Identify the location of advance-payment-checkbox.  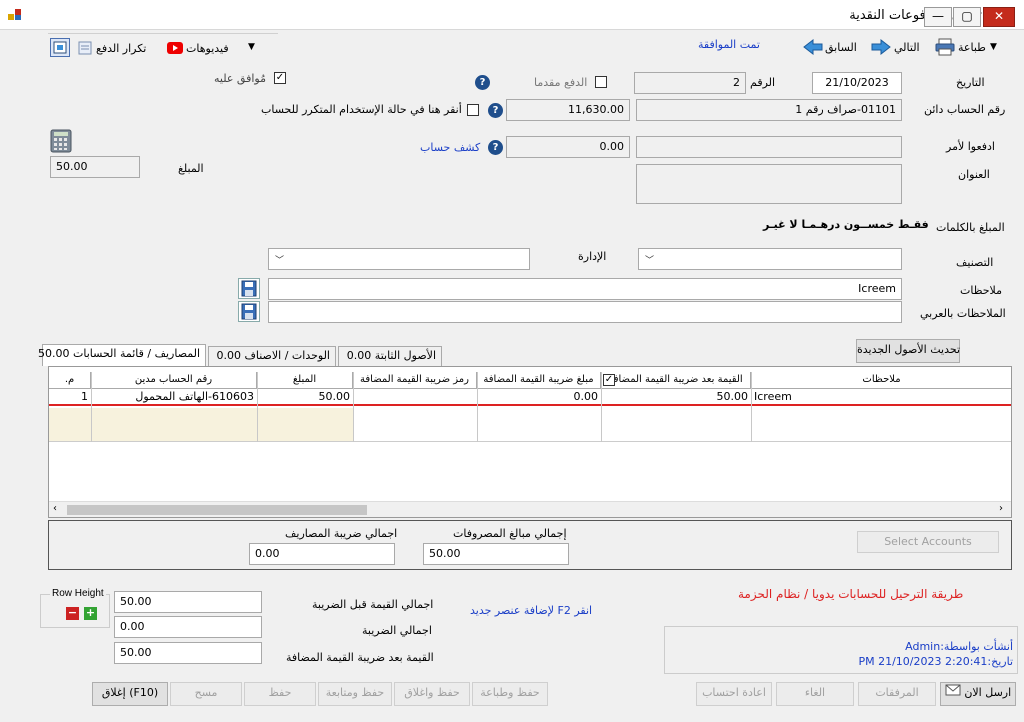
(601, 82).